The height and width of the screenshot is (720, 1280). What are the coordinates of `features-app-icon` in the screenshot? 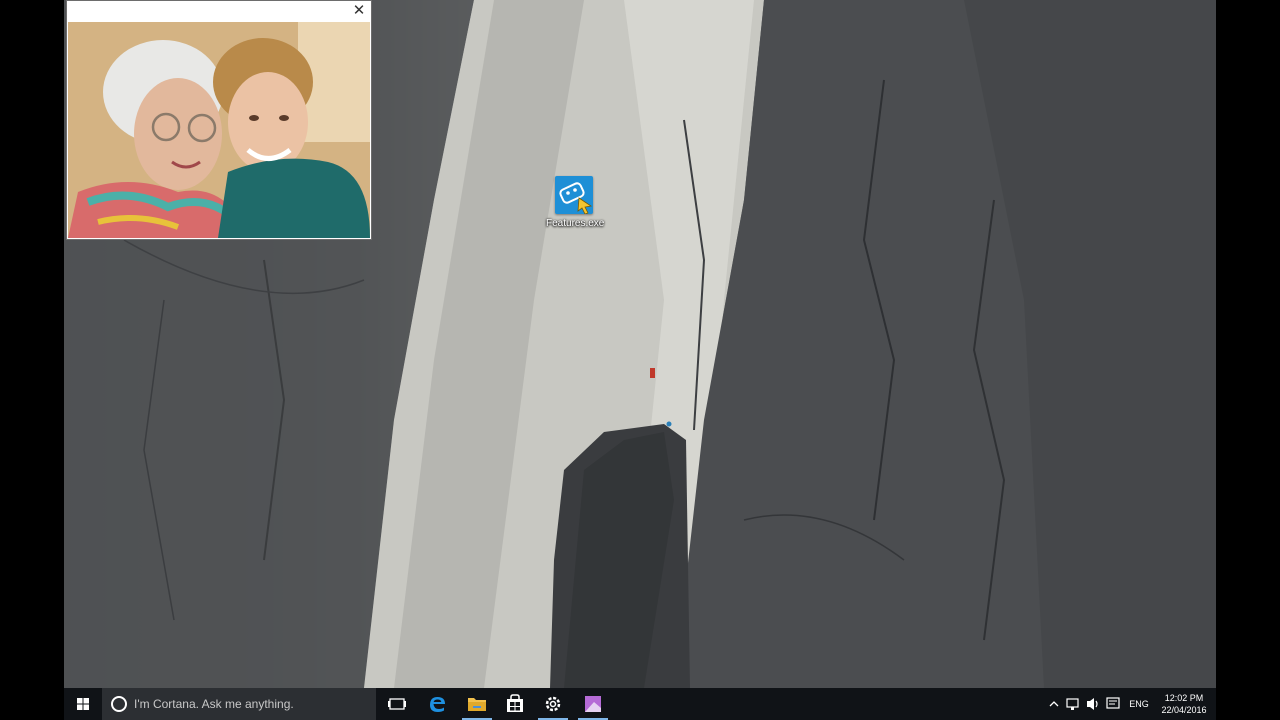 It's located at (574, 195).